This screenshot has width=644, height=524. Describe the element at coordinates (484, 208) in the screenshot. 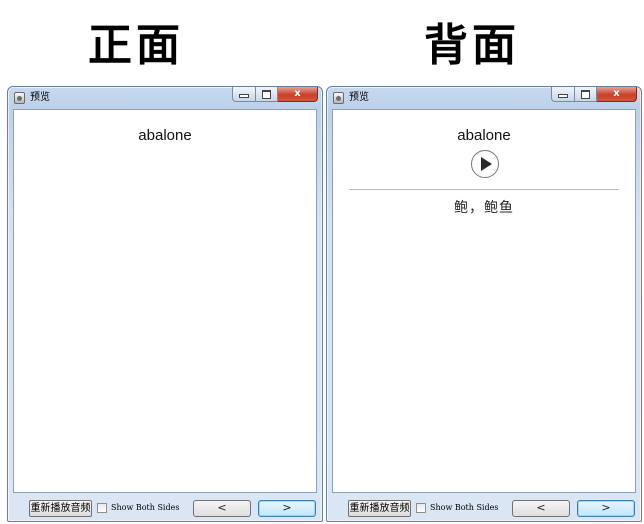

I see `card-definition: 鲍，鲍鱼` at that location.